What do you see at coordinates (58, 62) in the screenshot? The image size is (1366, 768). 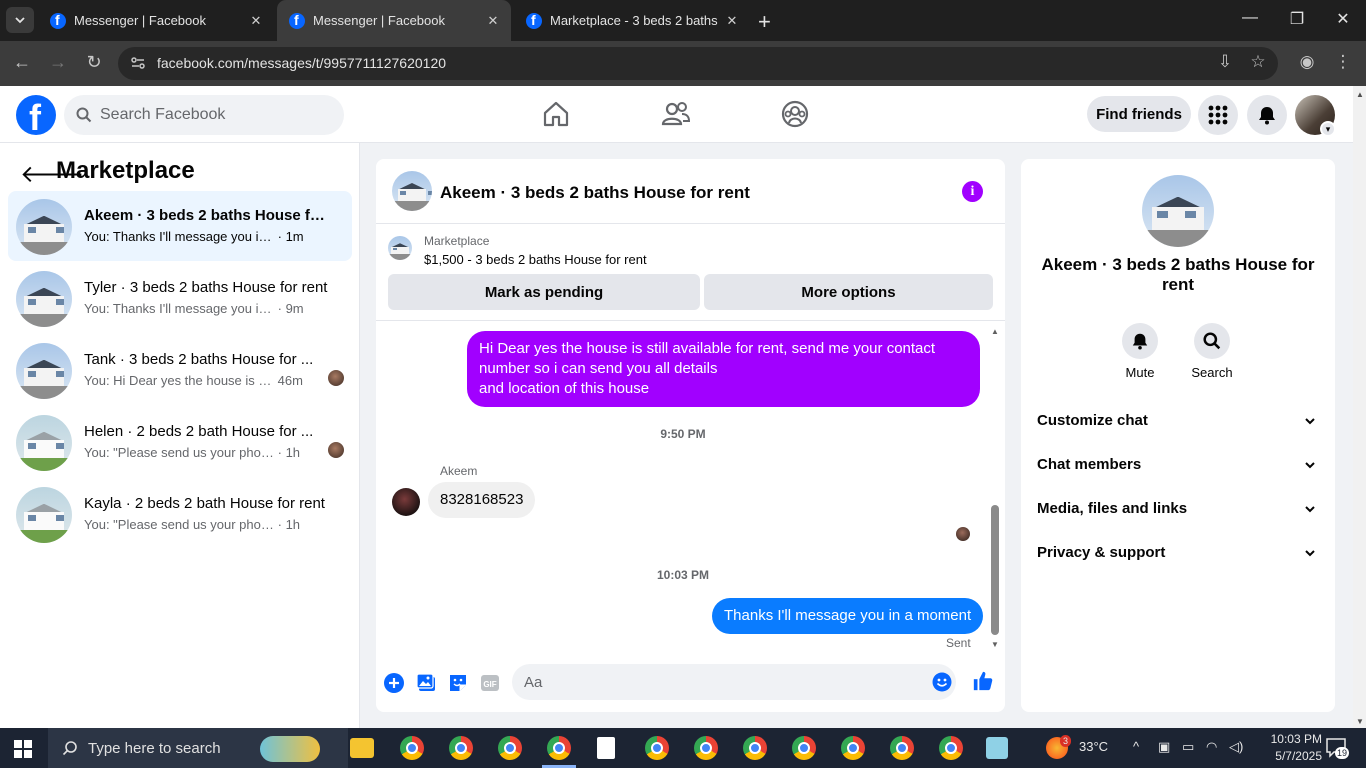 I see `forward-arrow-icon: →` at bounding box center [58, 62].